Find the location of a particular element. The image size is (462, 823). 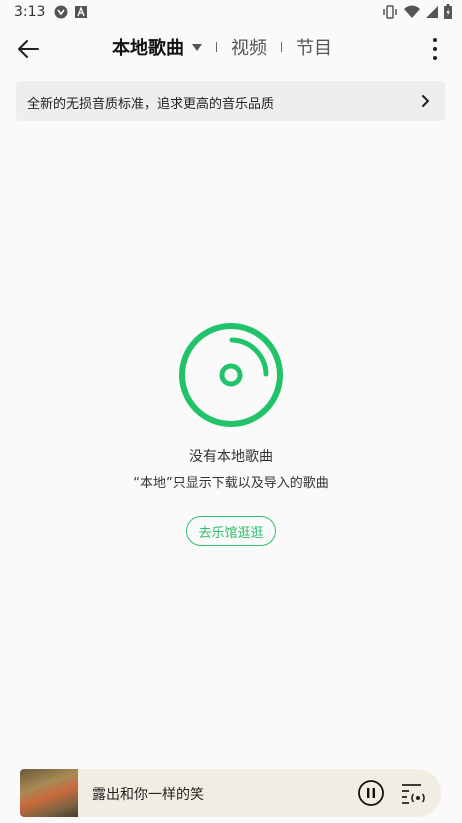

album-cover-image is located at coordinates (49, 793).